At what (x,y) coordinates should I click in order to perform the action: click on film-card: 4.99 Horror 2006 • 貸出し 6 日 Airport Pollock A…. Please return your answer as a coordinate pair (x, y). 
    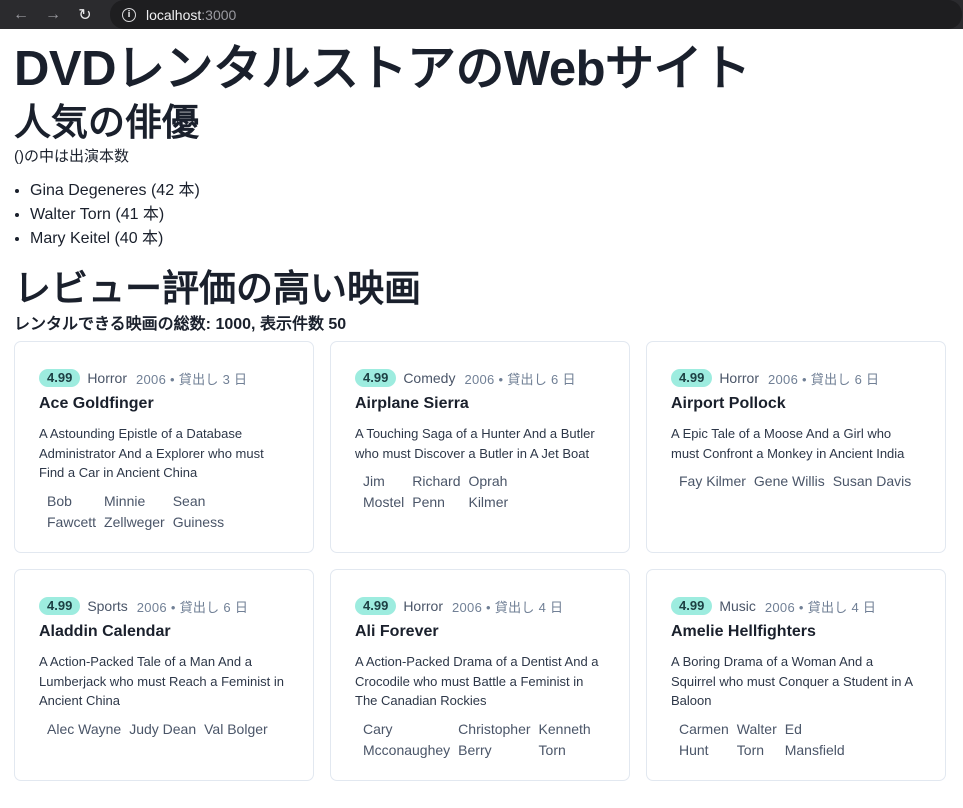
    Looking at the image, I should click on (796, 447).